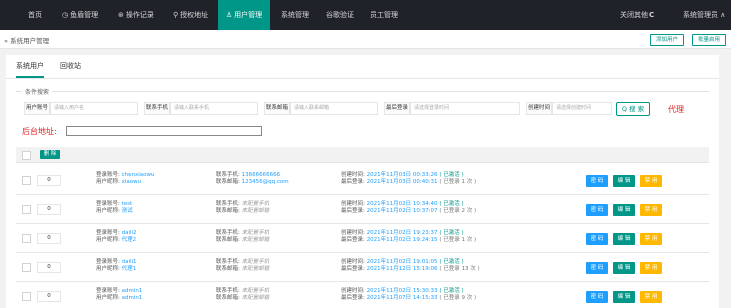 Image resolution: width=731 pixels, height=308 pixels. What do you see at coordinates (582, 108) in the screenshot?
I see `created-picker: 请选择创建时间` at bounding box center [582, 108].